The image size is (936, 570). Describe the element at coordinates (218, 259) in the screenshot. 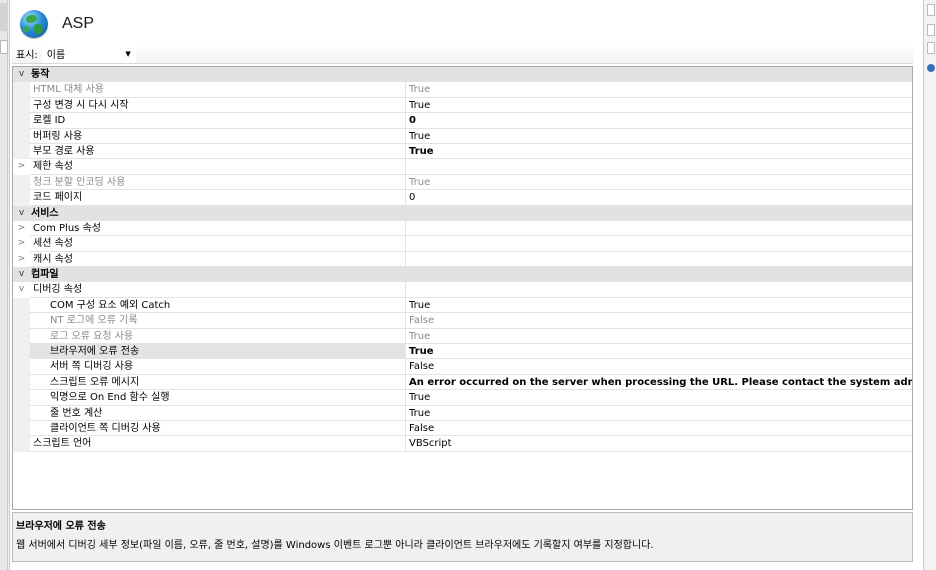

I see `property-name: 캐시 속성` at that location.